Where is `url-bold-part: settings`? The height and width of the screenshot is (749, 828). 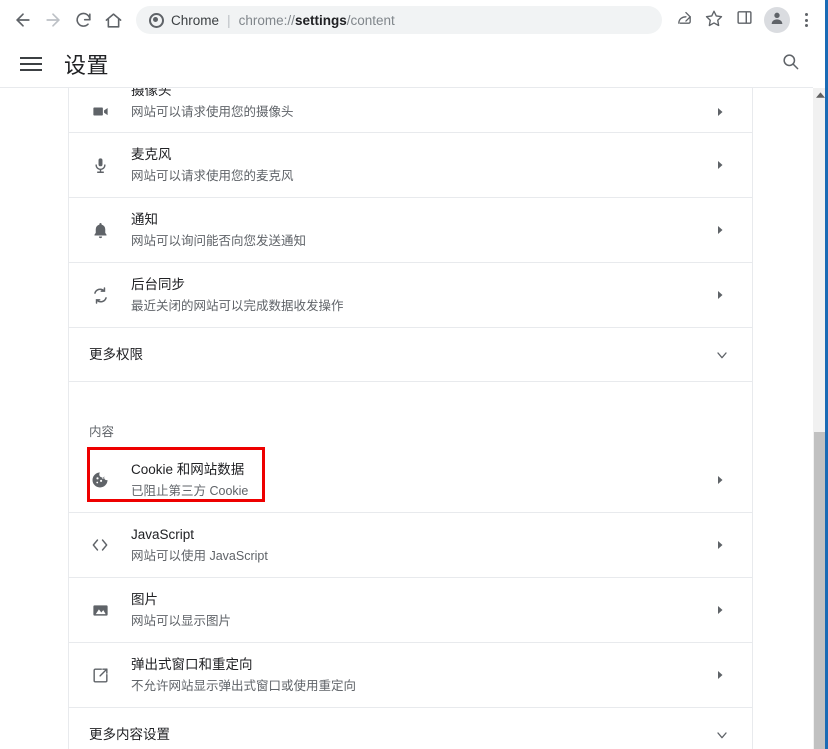 url-bold-part: settings is located at coordinates (320, 20).